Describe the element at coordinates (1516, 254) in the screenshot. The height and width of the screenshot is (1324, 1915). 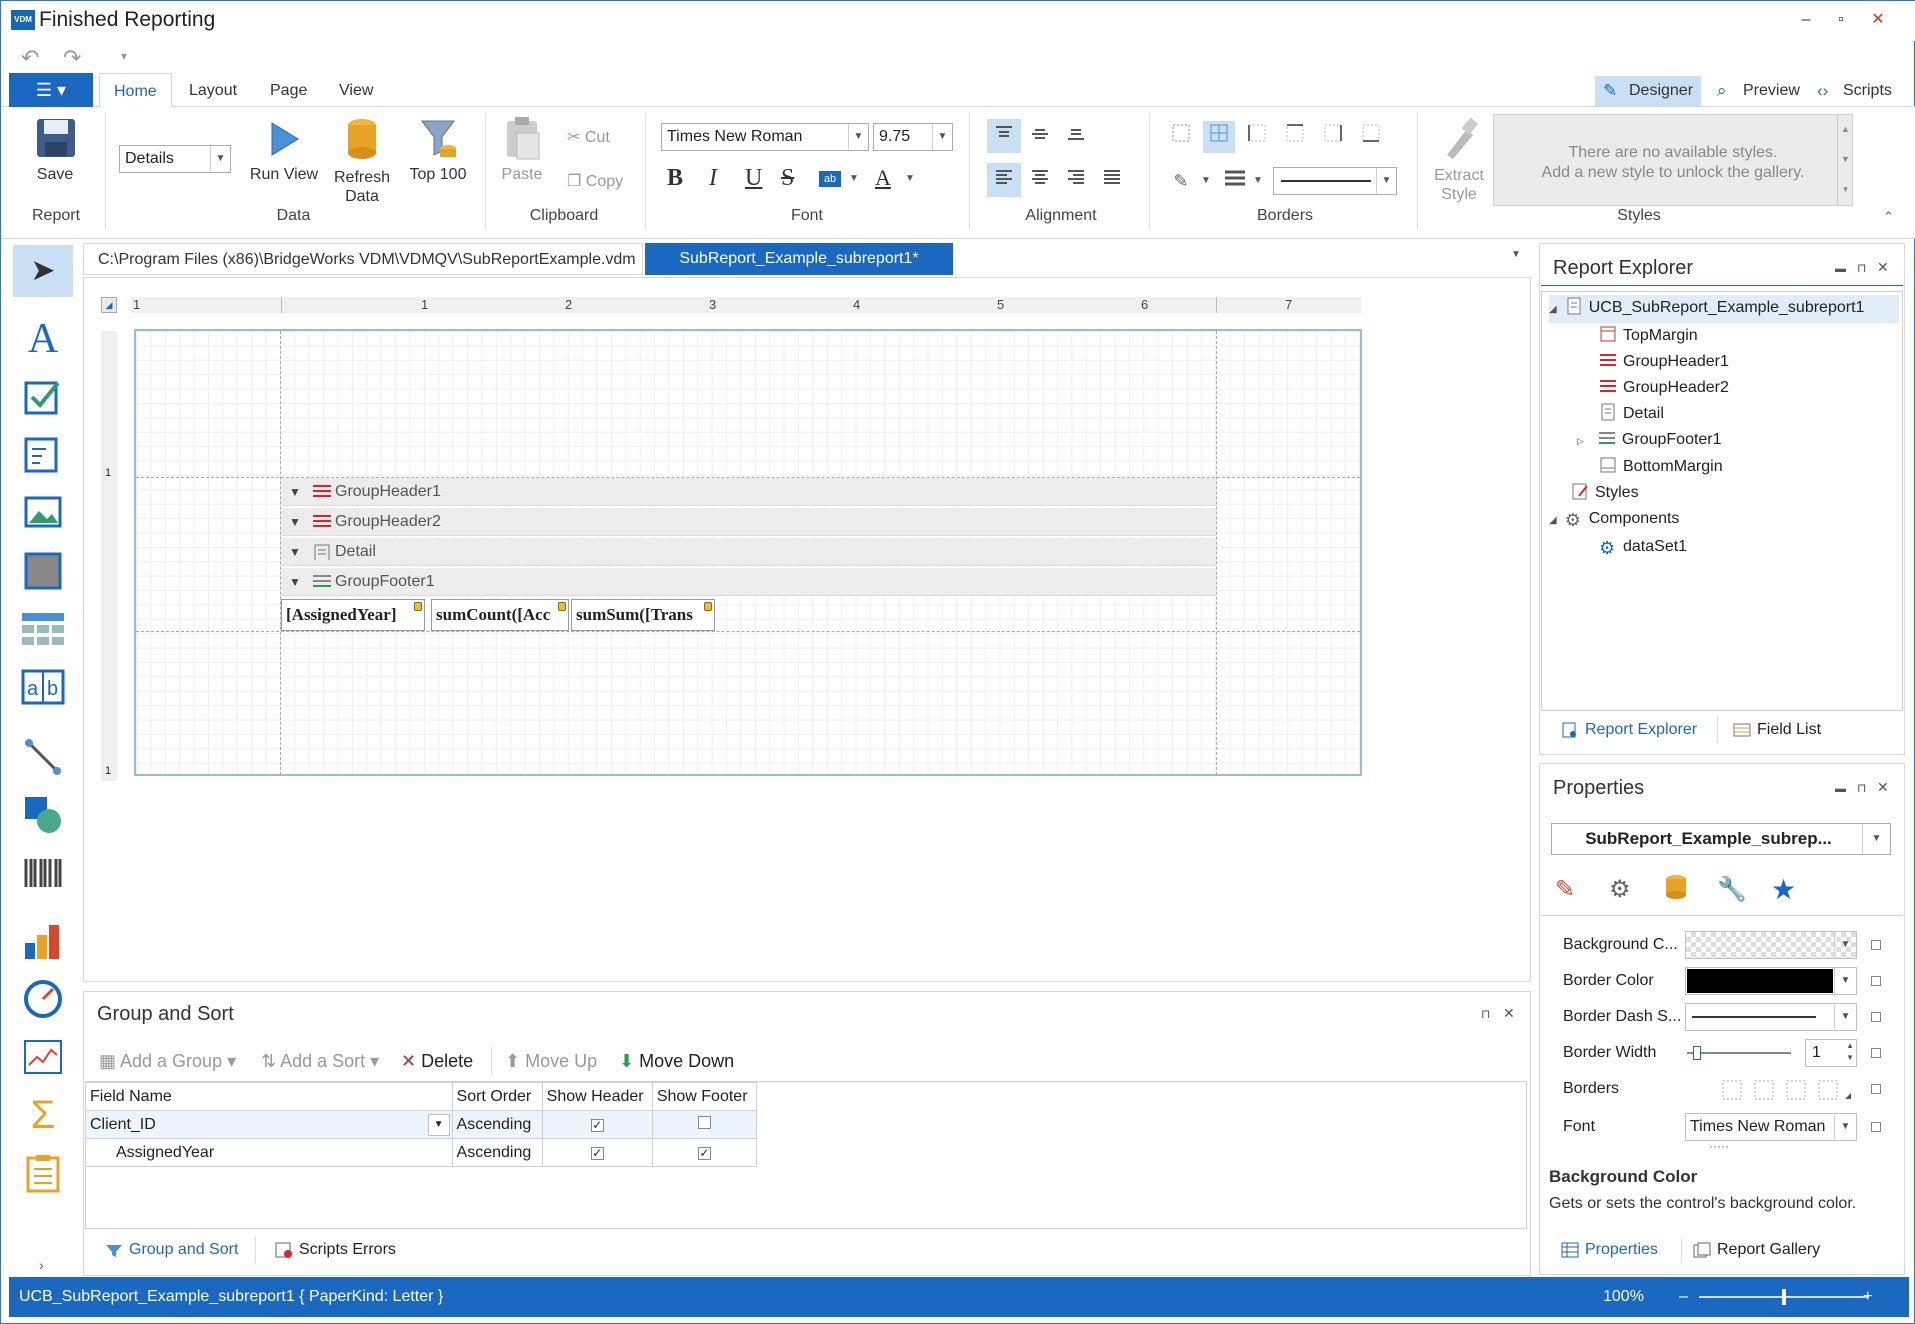
I see `tab-list-icon: ▼` at that location.